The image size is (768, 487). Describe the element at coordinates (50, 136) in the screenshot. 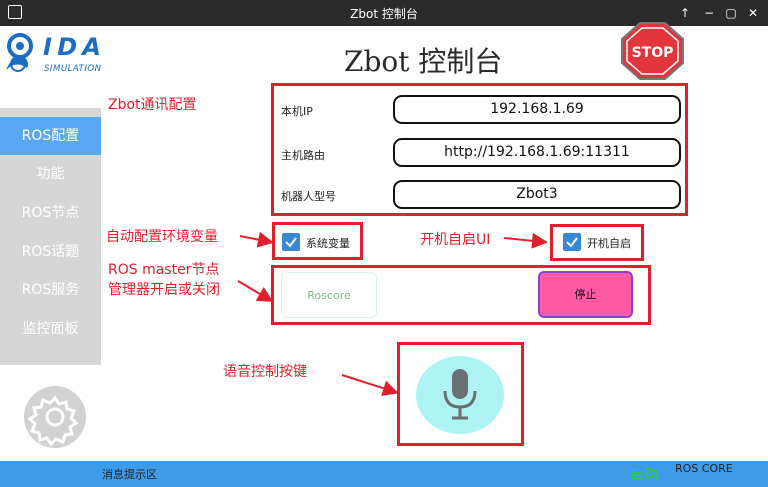

I see `sidebar-item-ros-config: ROS配置` at that location.